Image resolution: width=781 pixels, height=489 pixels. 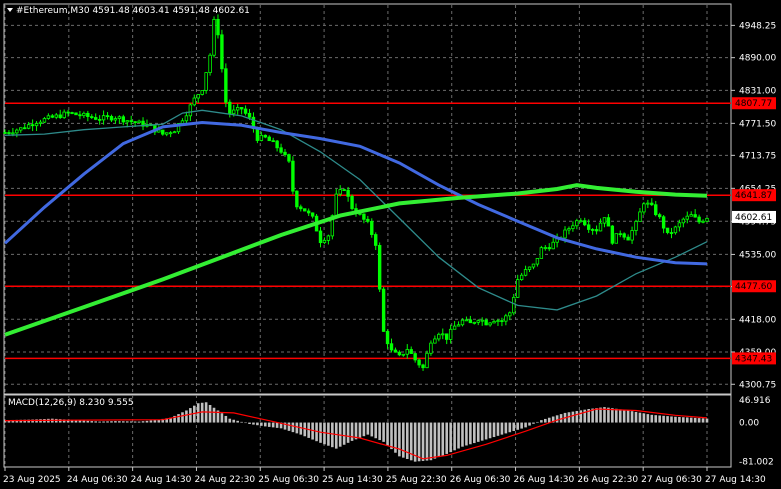 What do you see at coordinates (753, 196) in the screenshot?
I see `level-label: 4641.87` at bounding box center [753, 196].